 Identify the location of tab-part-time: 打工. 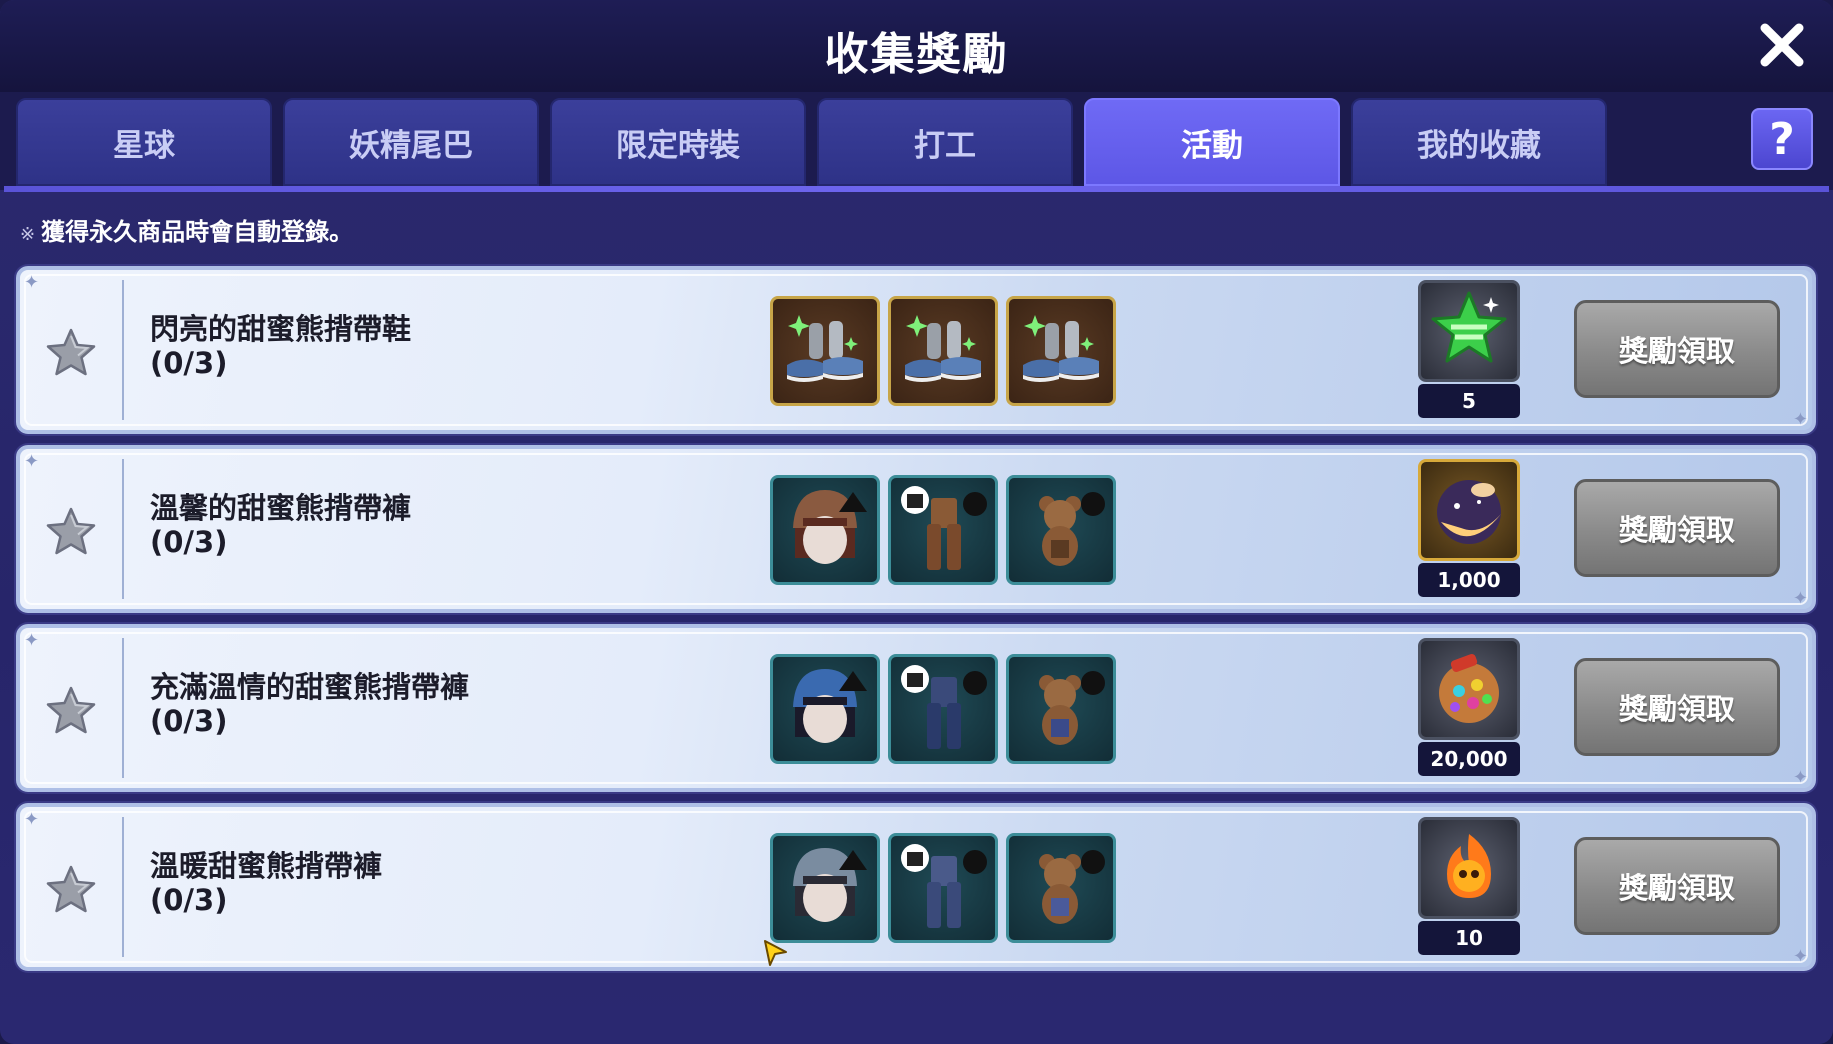
(945, 142).